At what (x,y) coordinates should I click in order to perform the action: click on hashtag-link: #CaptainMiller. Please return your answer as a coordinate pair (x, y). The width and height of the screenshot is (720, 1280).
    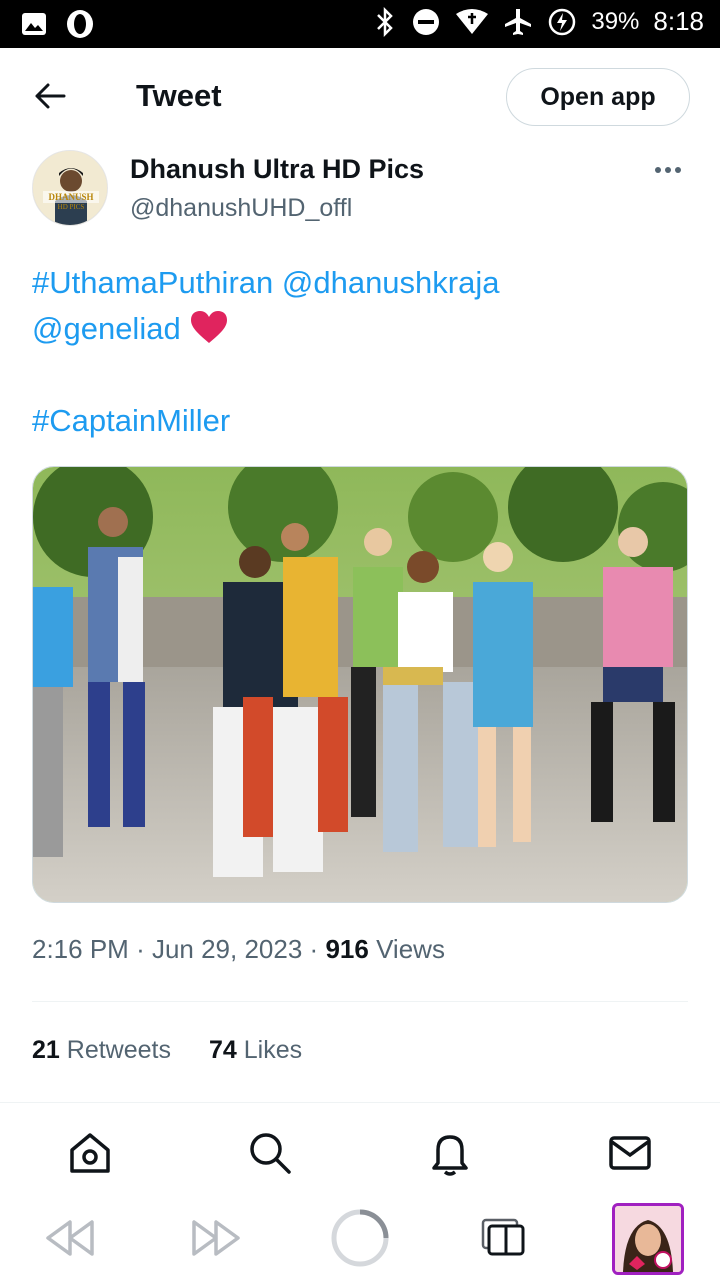
    Looking at the image, I should click on (131, 420).